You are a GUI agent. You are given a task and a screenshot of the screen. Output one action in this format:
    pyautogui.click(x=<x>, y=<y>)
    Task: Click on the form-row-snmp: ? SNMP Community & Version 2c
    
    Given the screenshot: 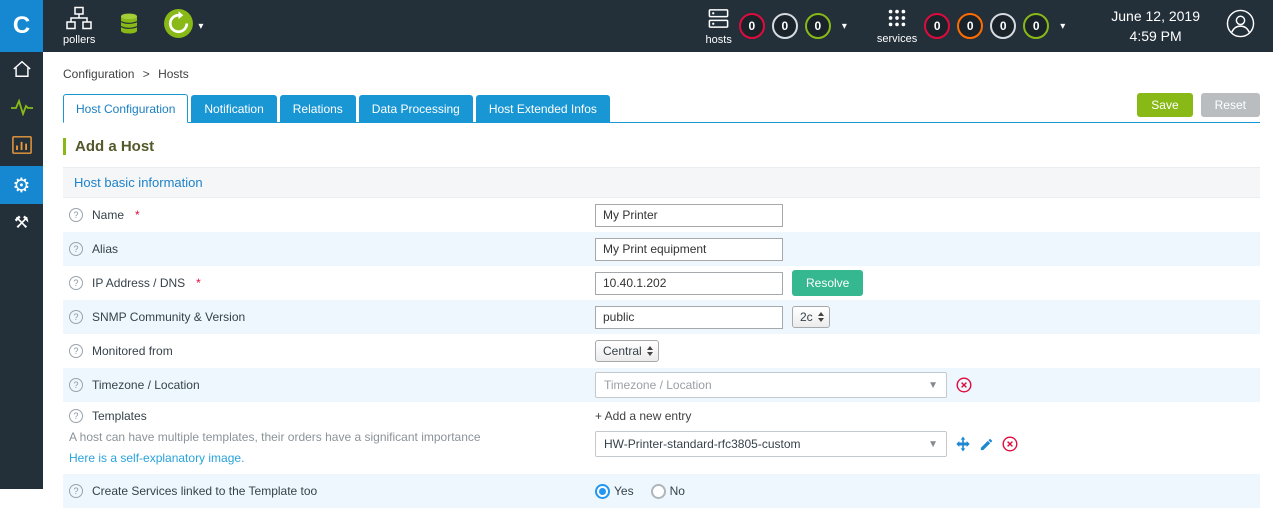 What is the action you would take?
    pyautogui.click(x=661, y=317)
    